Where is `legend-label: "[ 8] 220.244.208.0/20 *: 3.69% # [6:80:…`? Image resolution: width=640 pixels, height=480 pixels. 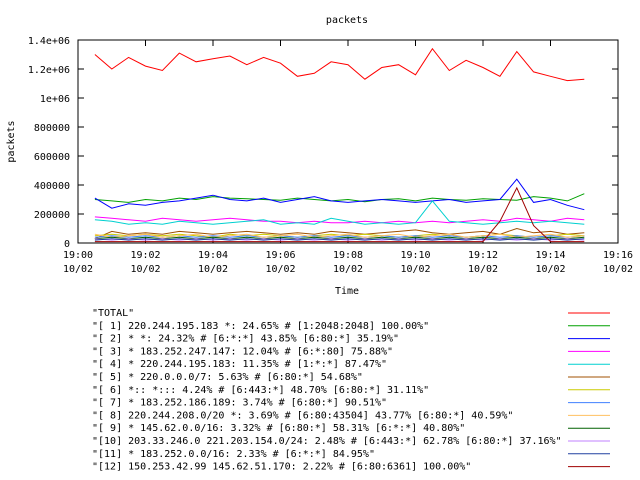
legend-label: "[ 8] 220.244.208.0/20 *: 3.69% # [6:80:… is located at coordinates (302, 415).